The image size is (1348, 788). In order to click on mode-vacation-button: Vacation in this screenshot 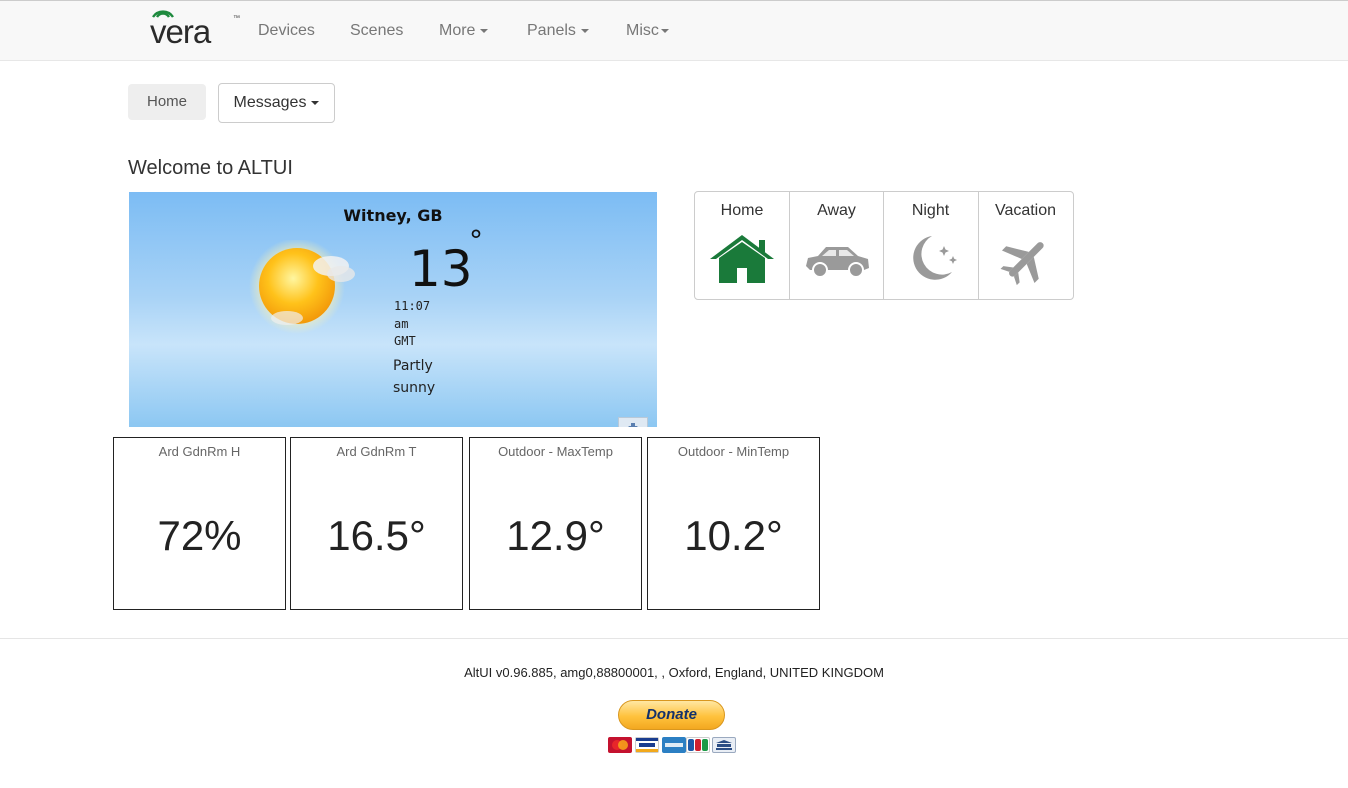, I will do `click(1025, 245)`.